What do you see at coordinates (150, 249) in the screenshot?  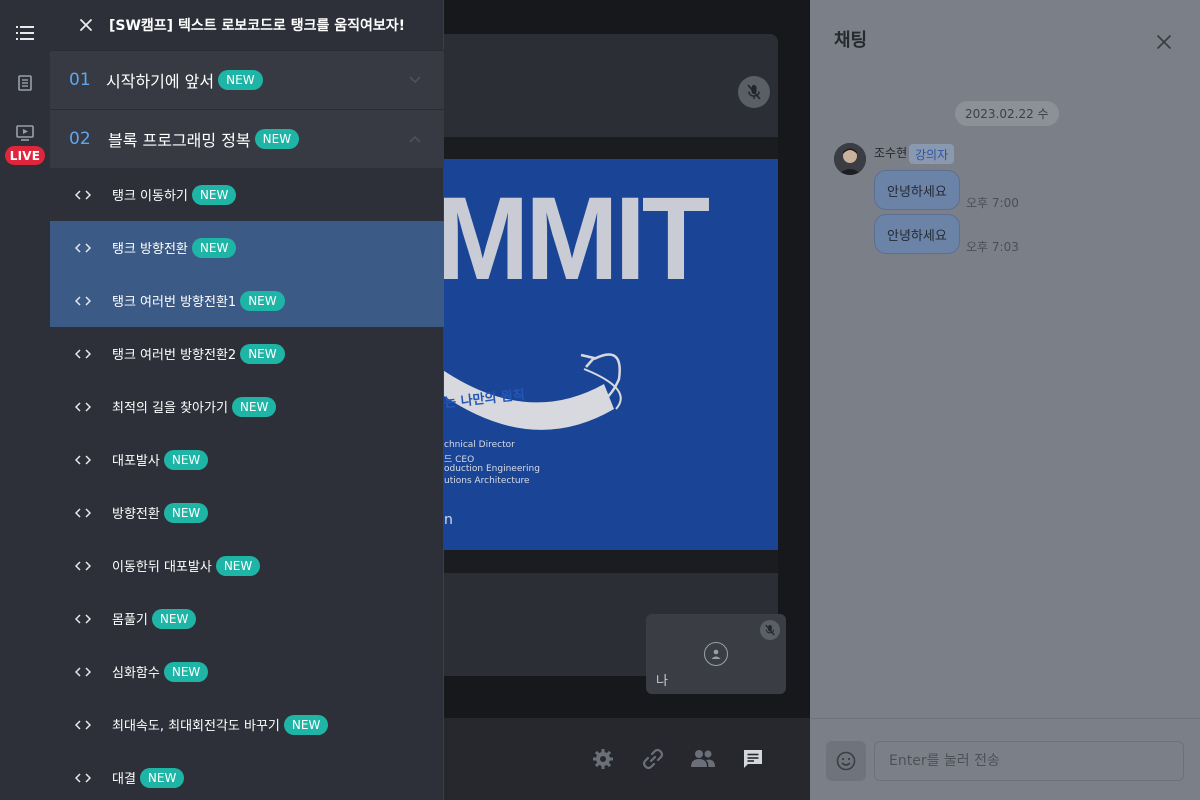 I see `lesson-label: 탱크 방향전환` at bounding box center [150, 249].